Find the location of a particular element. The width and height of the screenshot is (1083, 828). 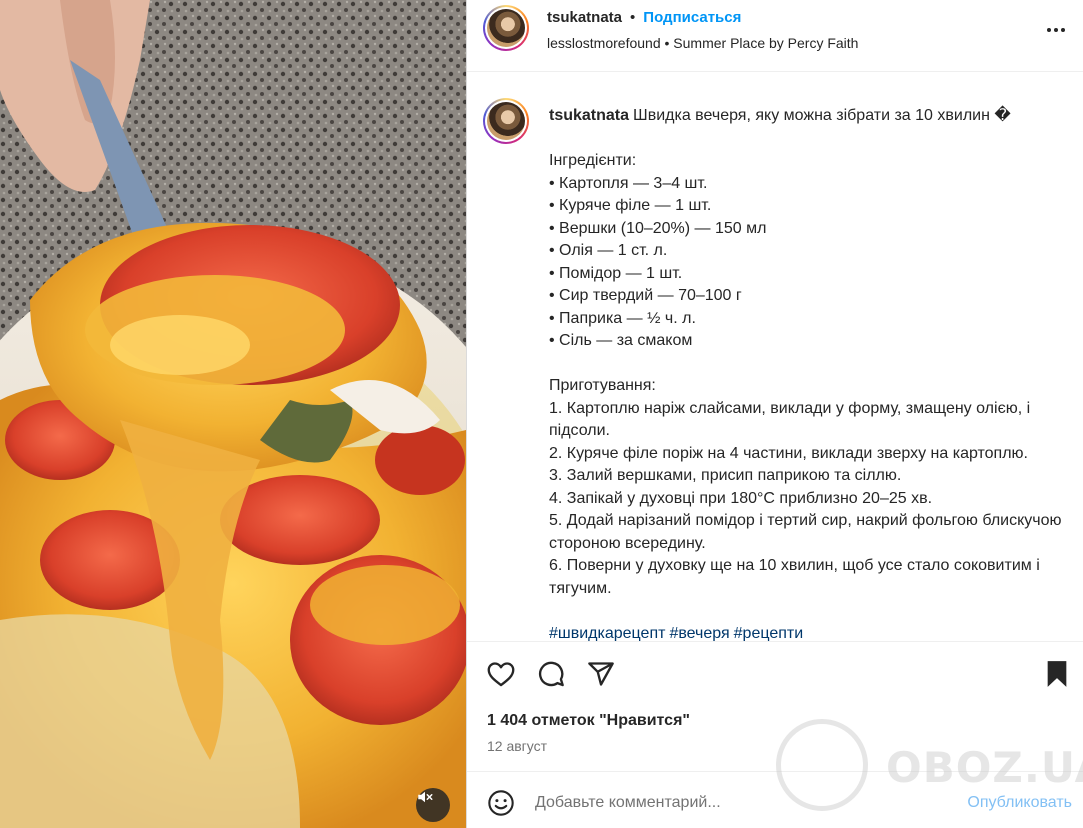

mute-toggle-button is located at coordinates (433, 805).